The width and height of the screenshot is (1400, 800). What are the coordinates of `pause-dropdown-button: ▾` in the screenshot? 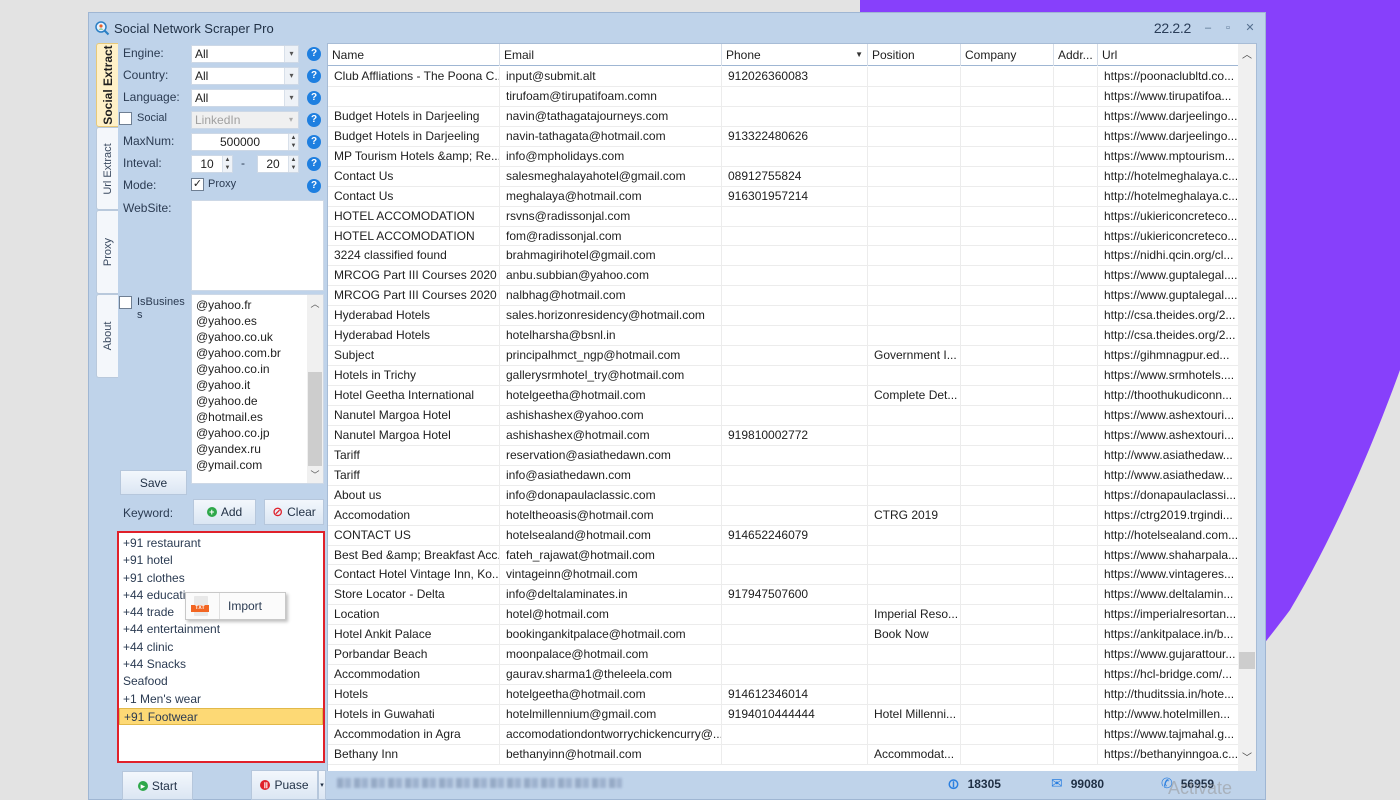 It's located at (322, 785).